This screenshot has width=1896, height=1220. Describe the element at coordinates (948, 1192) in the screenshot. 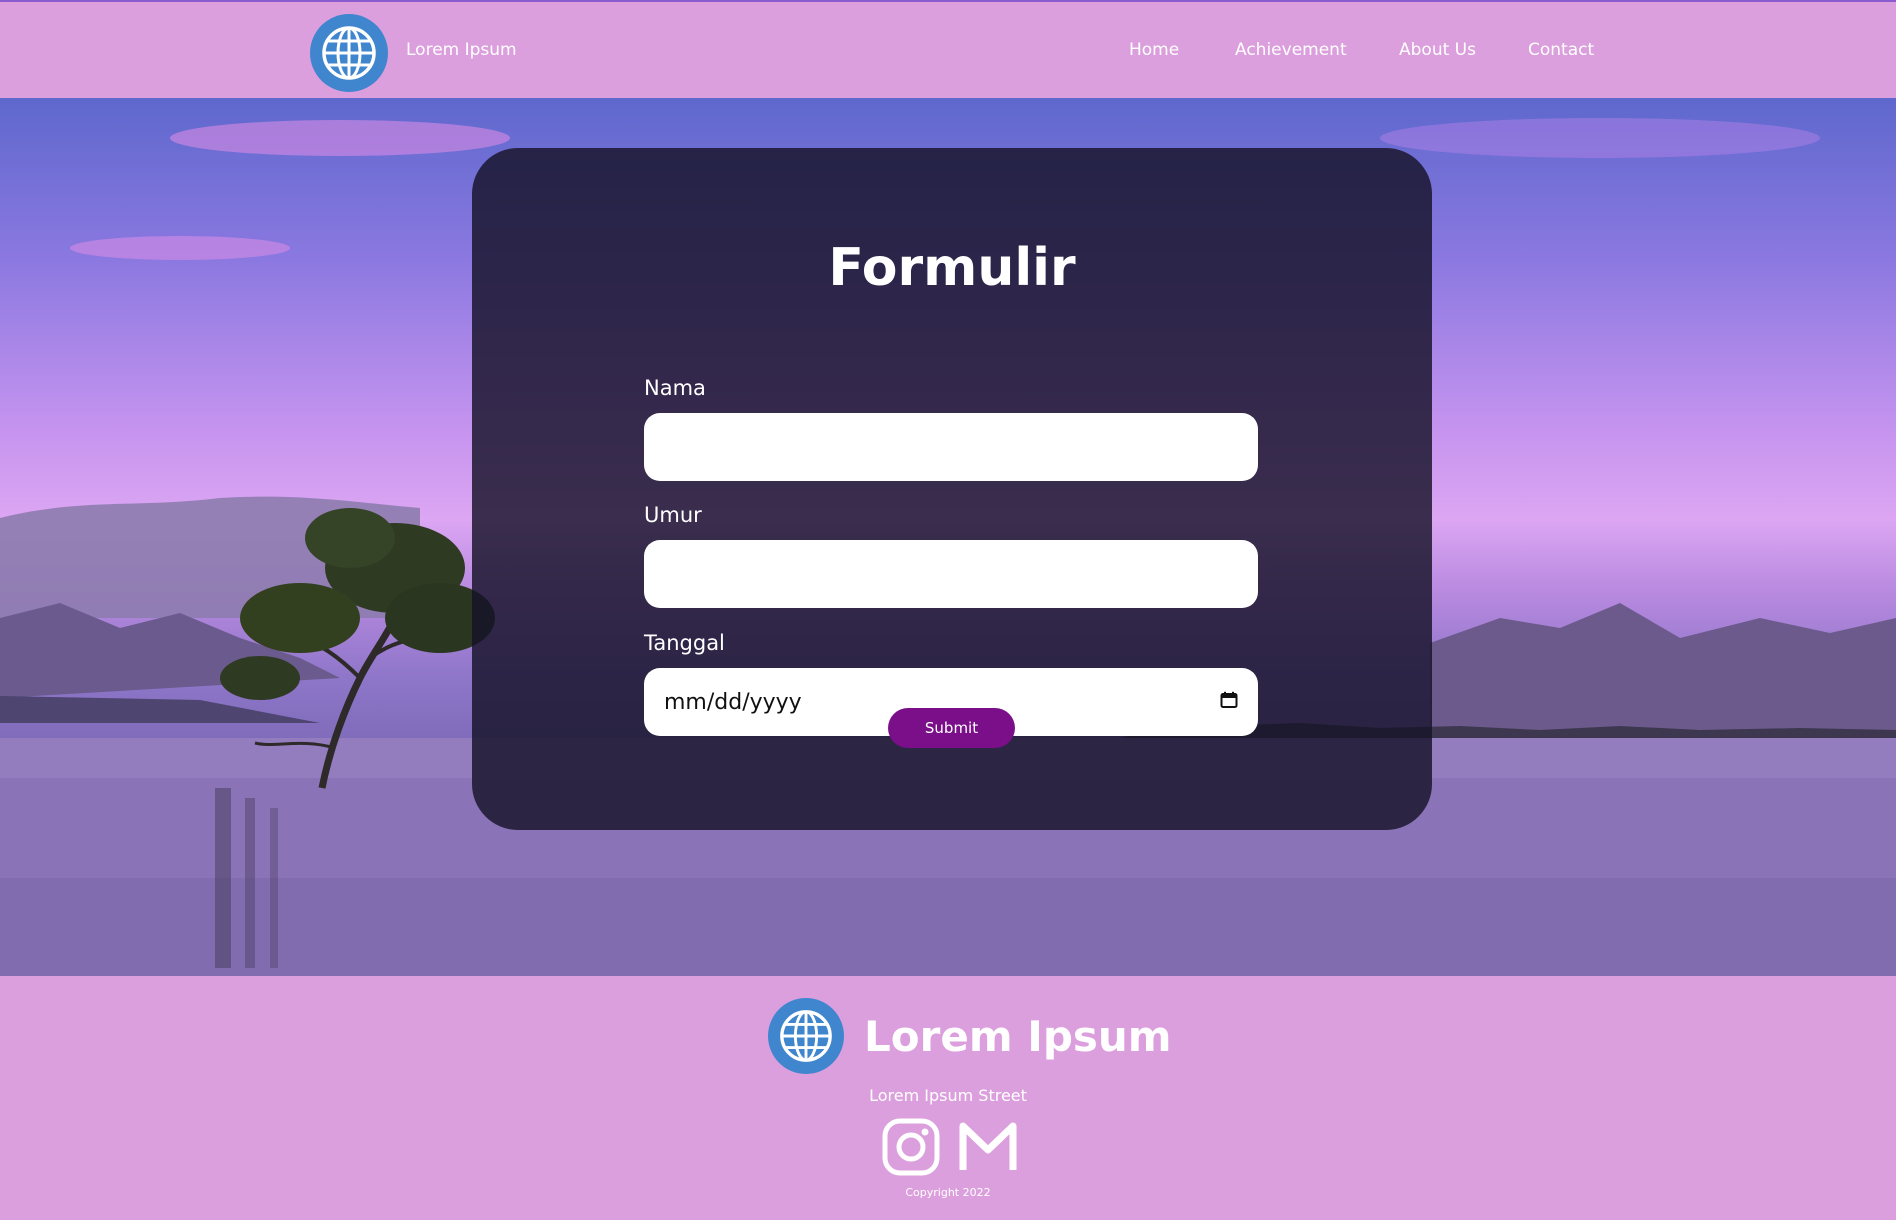

I see `copyright: Copyright 2022` at that location.